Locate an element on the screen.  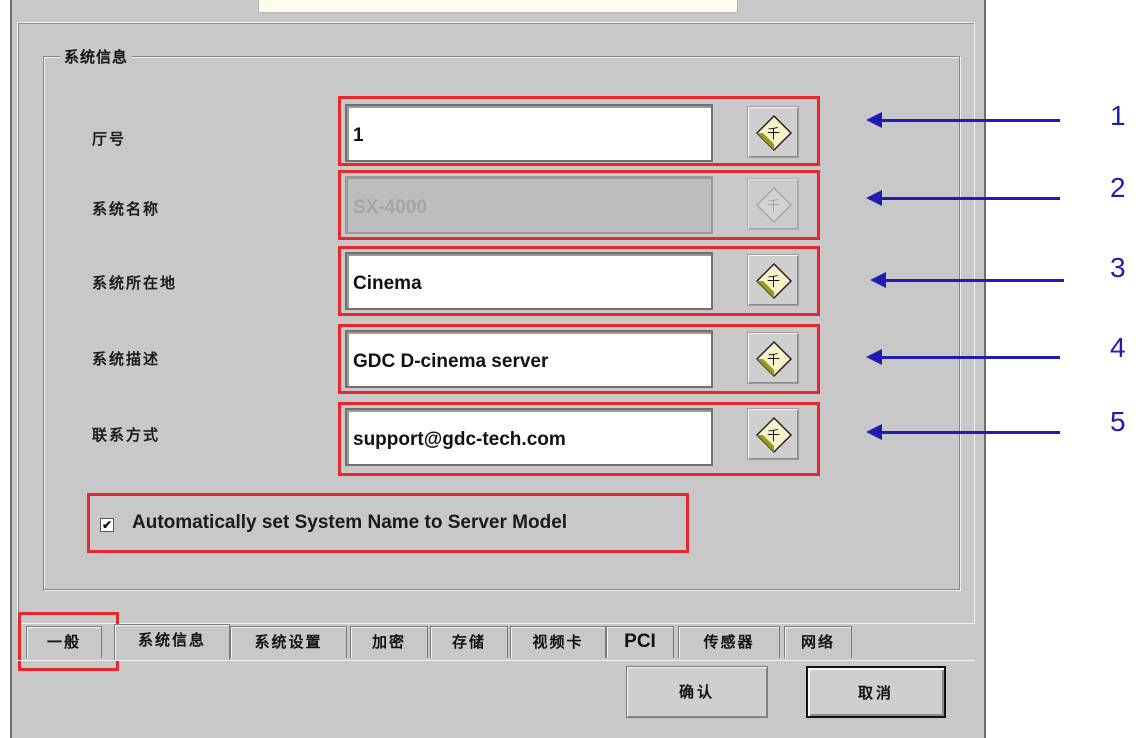
system-name-keyboard-button: 千 is located at coordinates (773, 204).